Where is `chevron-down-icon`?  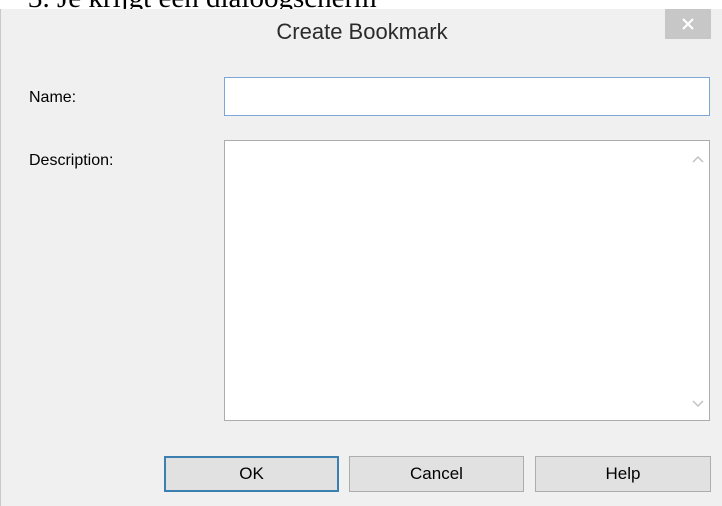 chevron-down-icon is located at coordinates (698, 404).